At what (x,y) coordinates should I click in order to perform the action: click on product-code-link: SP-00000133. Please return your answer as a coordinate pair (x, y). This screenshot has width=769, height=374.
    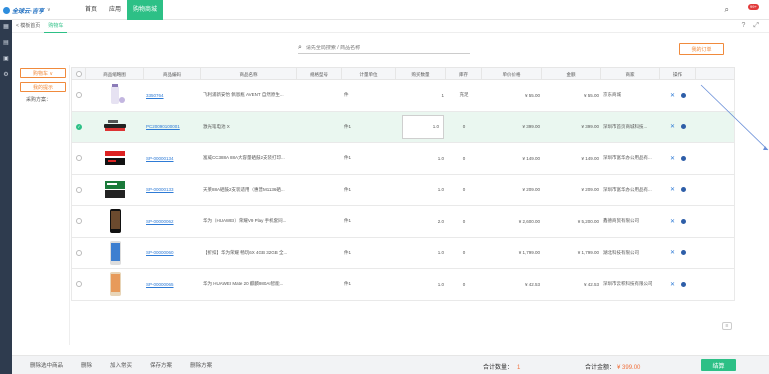
    Looking at the image, I should click on (160, 189).